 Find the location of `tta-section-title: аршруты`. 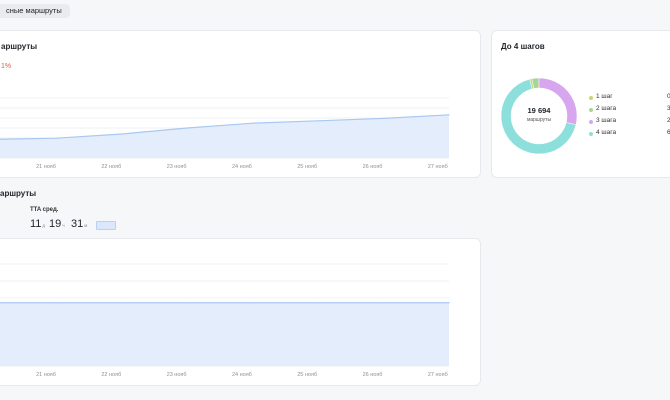

tta-section-title: аршруты is located at coordinates (18, 193).